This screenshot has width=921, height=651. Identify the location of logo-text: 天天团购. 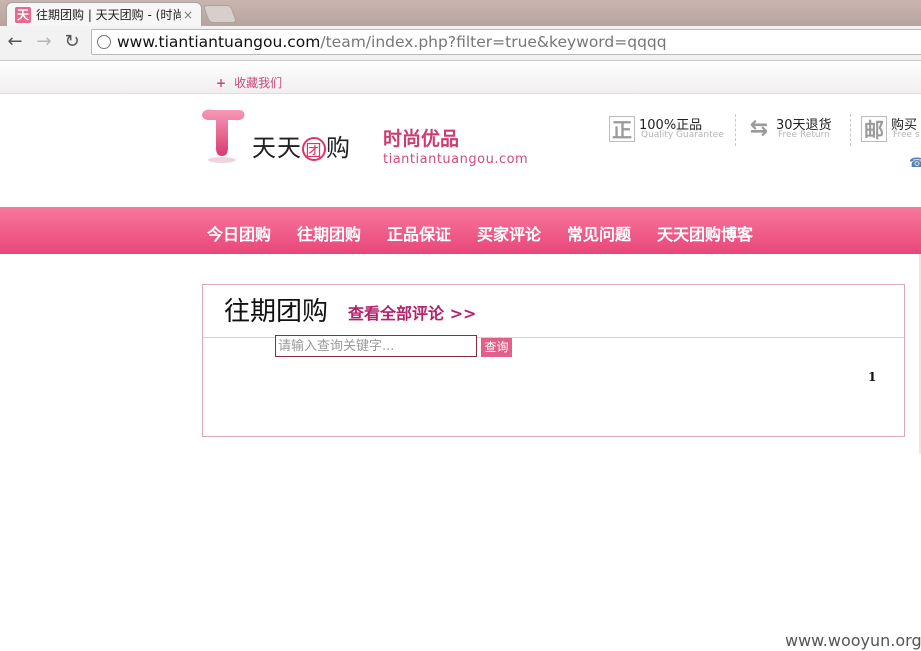
(301, 145).